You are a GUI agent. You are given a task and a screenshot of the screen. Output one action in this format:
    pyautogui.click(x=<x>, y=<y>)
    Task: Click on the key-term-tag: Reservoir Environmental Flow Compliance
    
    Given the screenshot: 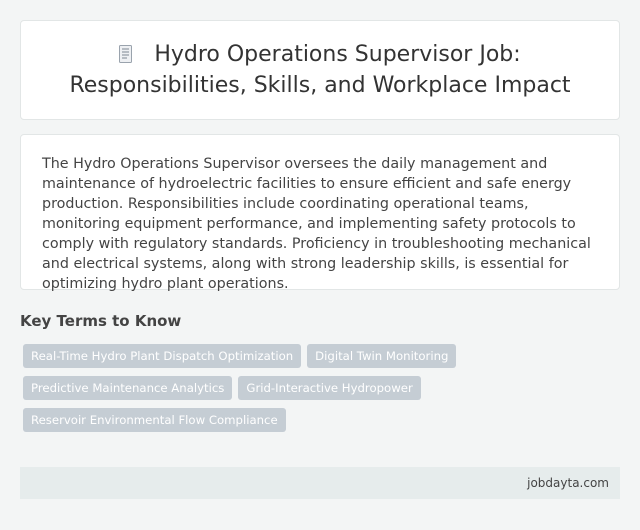 What is the action you would take?
    pyautogui.click(x=154, y=420)
    